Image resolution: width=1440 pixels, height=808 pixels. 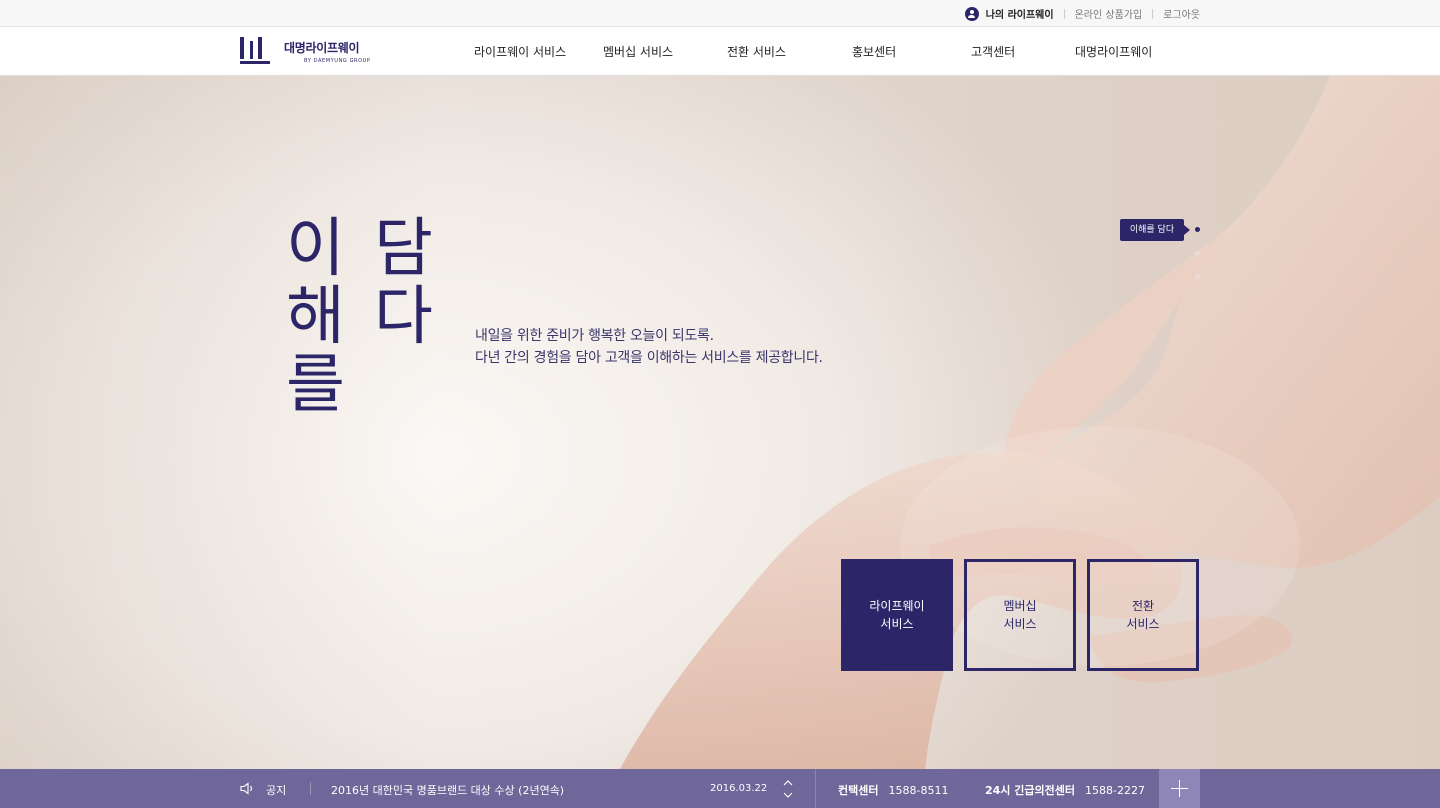 I want to click on my-lifeway-label: 나의 라이프웨이, so click(x=1019, y=15).